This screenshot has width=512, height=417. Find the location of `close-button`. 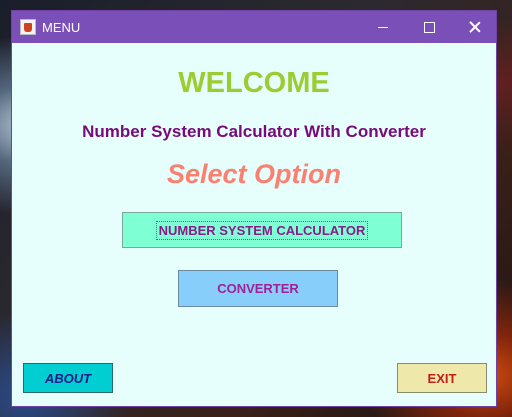

close-button is located at coordinates (475, 27).